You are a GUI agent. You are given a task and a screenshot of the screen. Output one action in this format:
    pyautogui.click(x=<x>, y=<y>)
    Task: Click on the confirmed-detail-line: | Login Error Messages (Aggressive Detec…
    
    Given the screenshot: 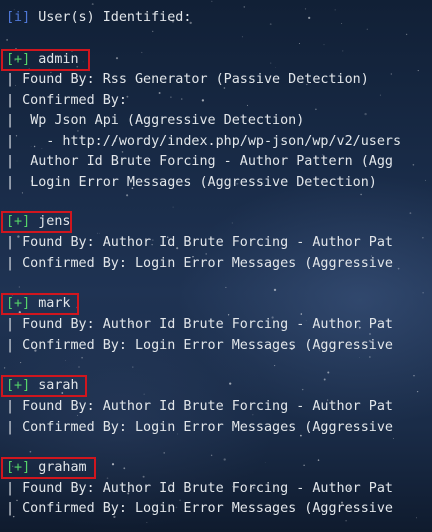 What is the action you would take?
    pyautogui.click(x=191, y=183)
    